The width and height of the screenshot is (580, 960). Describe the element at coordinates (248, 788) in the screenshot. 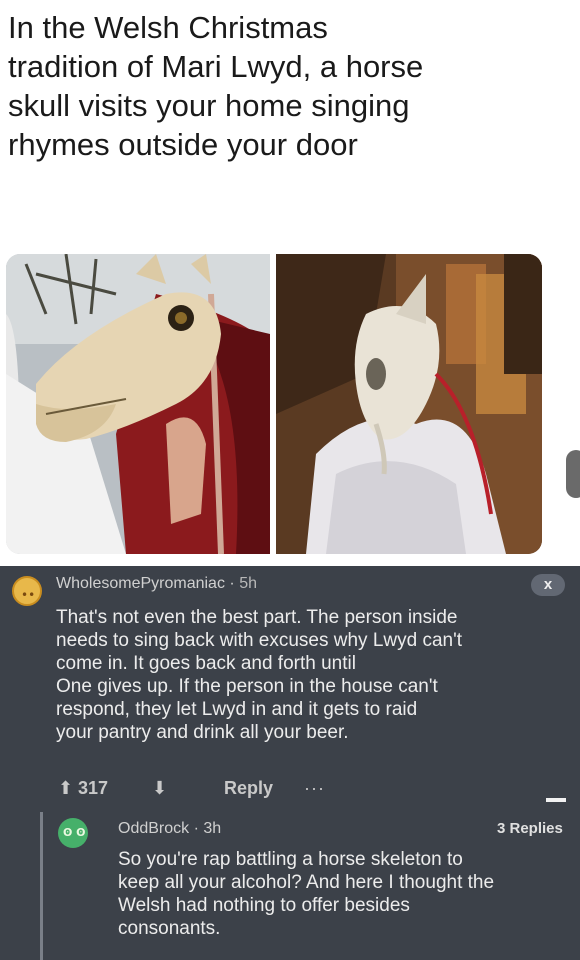

I see `reply-button: Reply` at that location.